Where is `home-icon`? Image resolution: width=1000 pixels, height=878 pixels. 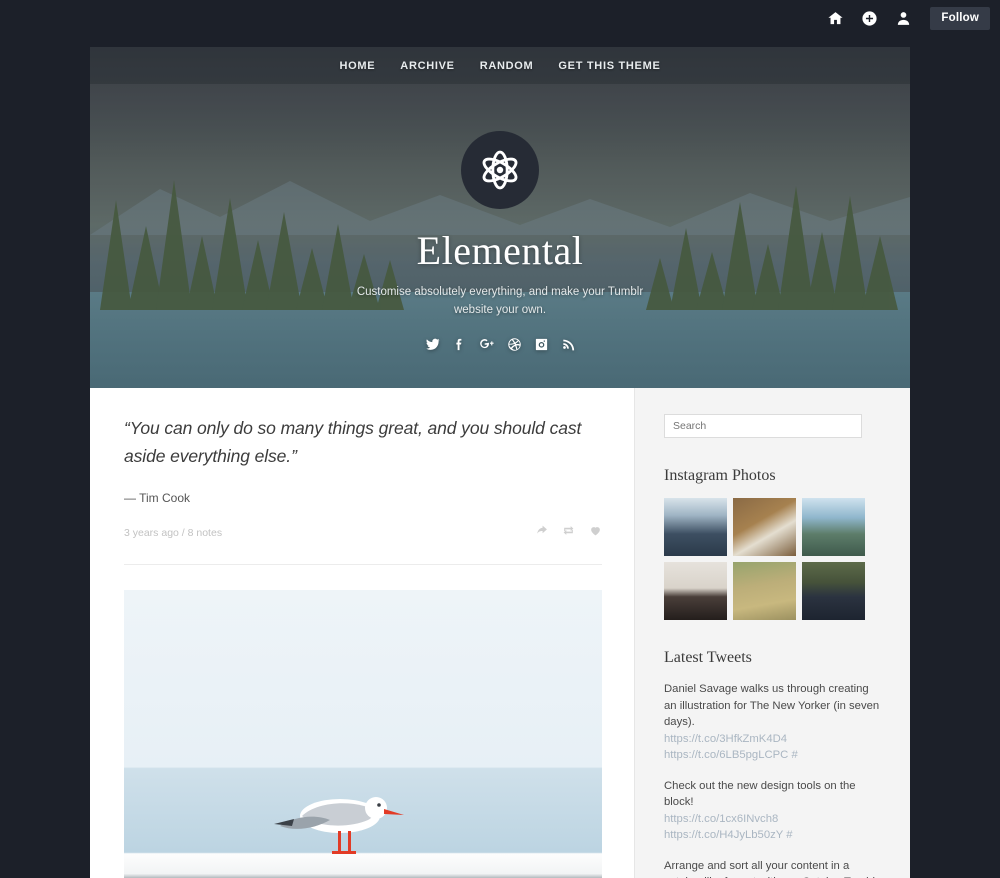 home-icon is located at coordinates (835, 19).